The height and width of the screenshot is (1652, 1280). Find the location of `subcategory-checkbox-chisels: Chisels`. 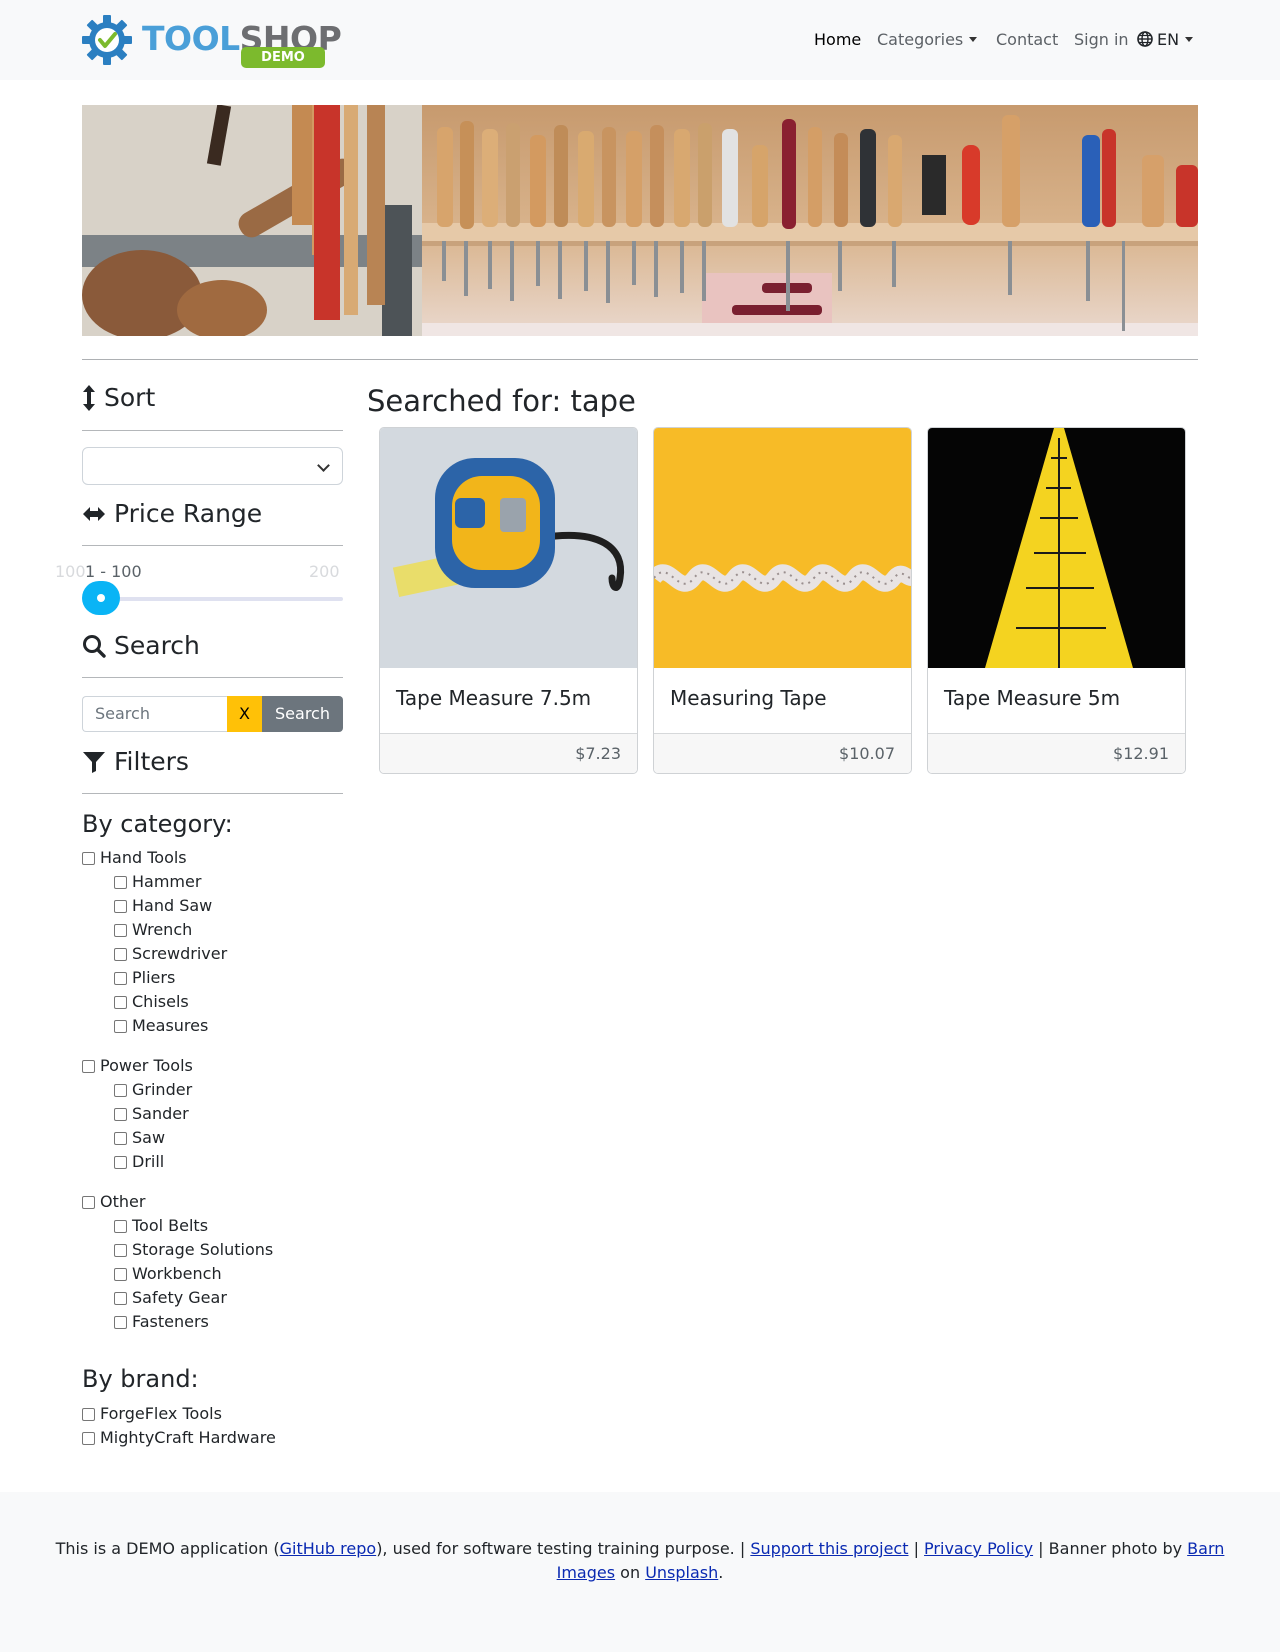

subcategory-checkbox-chisels: Chisels is located at coordinates (151, 1002).